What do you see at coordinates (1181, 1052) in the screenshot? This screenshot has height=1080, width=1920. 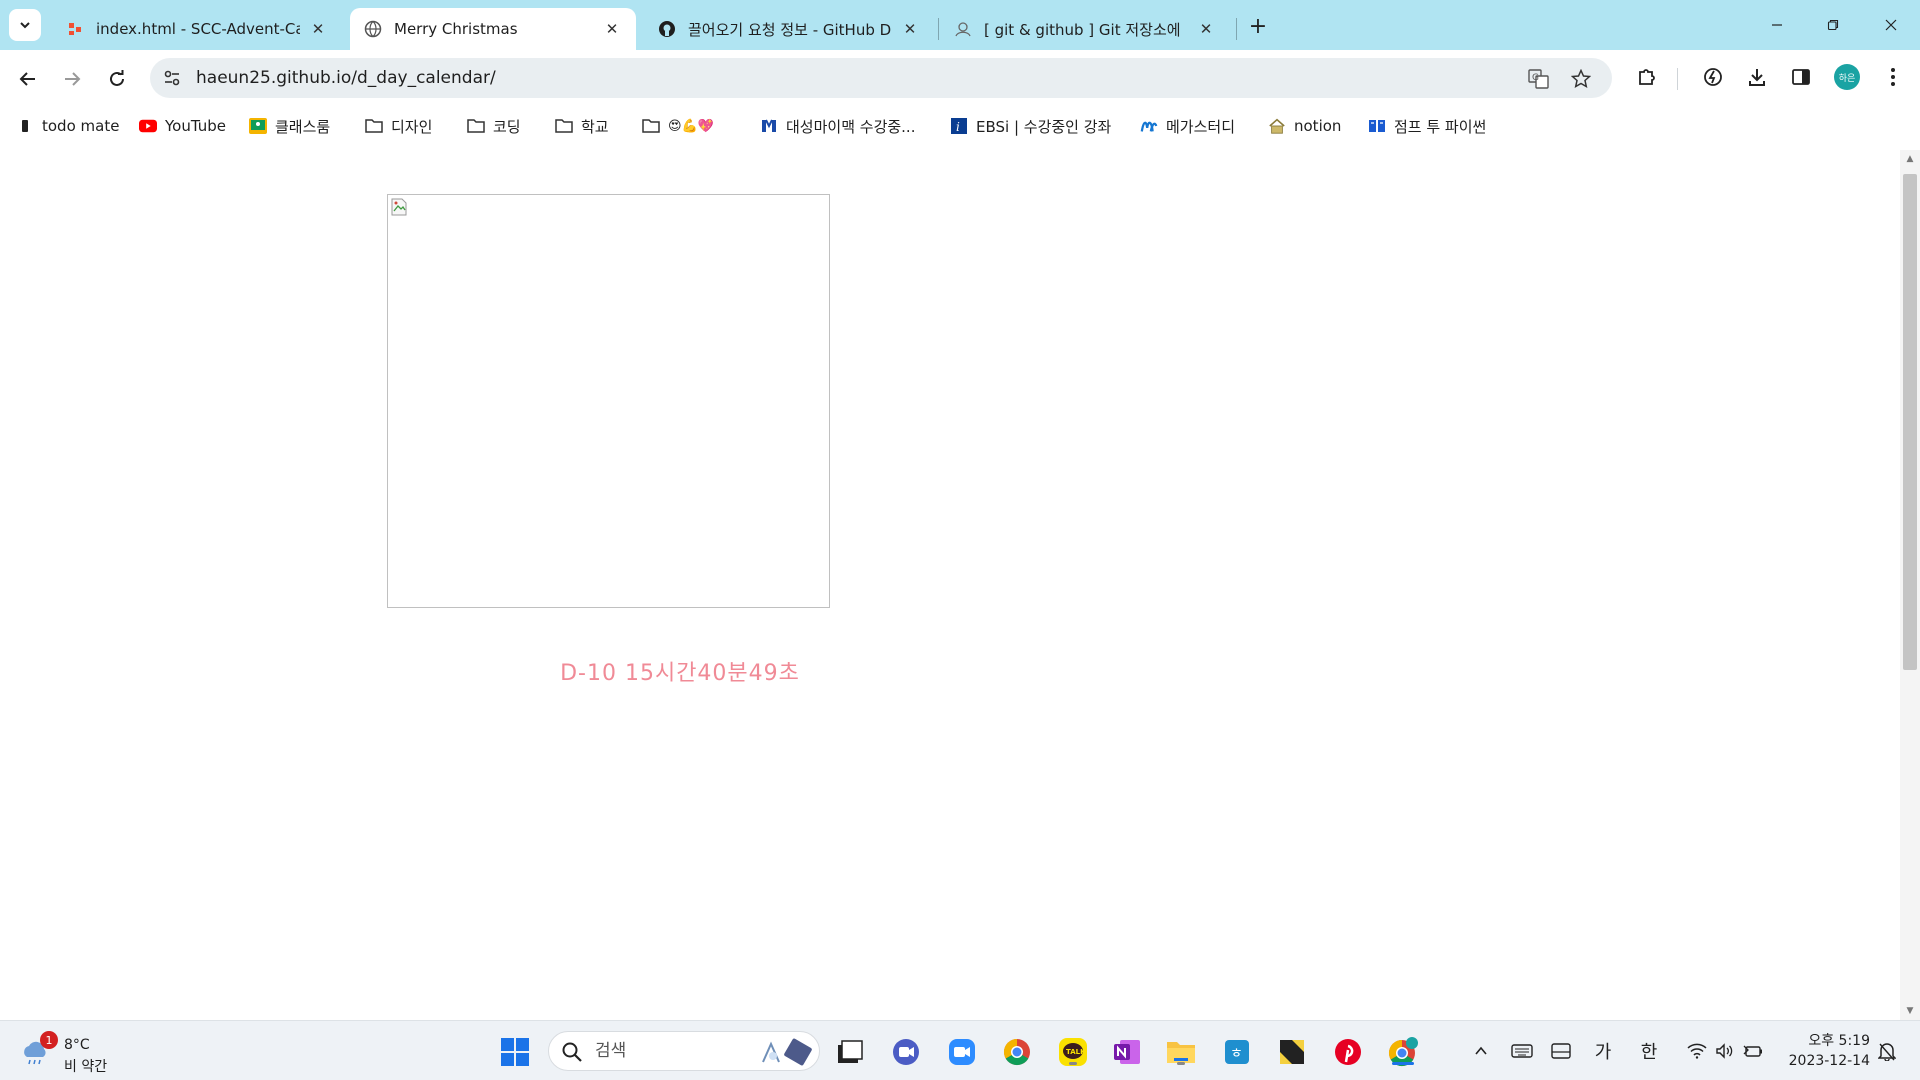 I see `taskbar-app-file-explorer` at bounding box center [1181, 1052].